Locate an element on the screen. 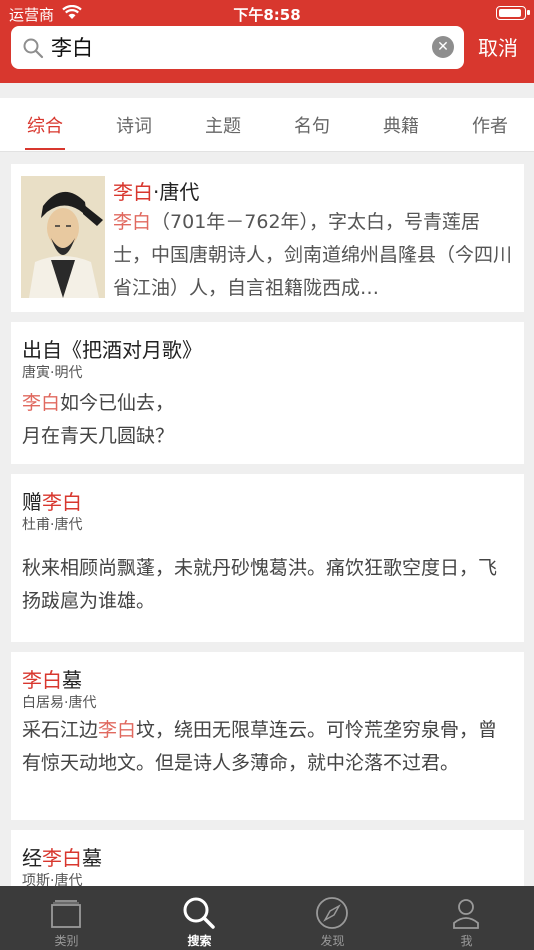  tab-poems: 诗词 is located at coordinates (134, 125).